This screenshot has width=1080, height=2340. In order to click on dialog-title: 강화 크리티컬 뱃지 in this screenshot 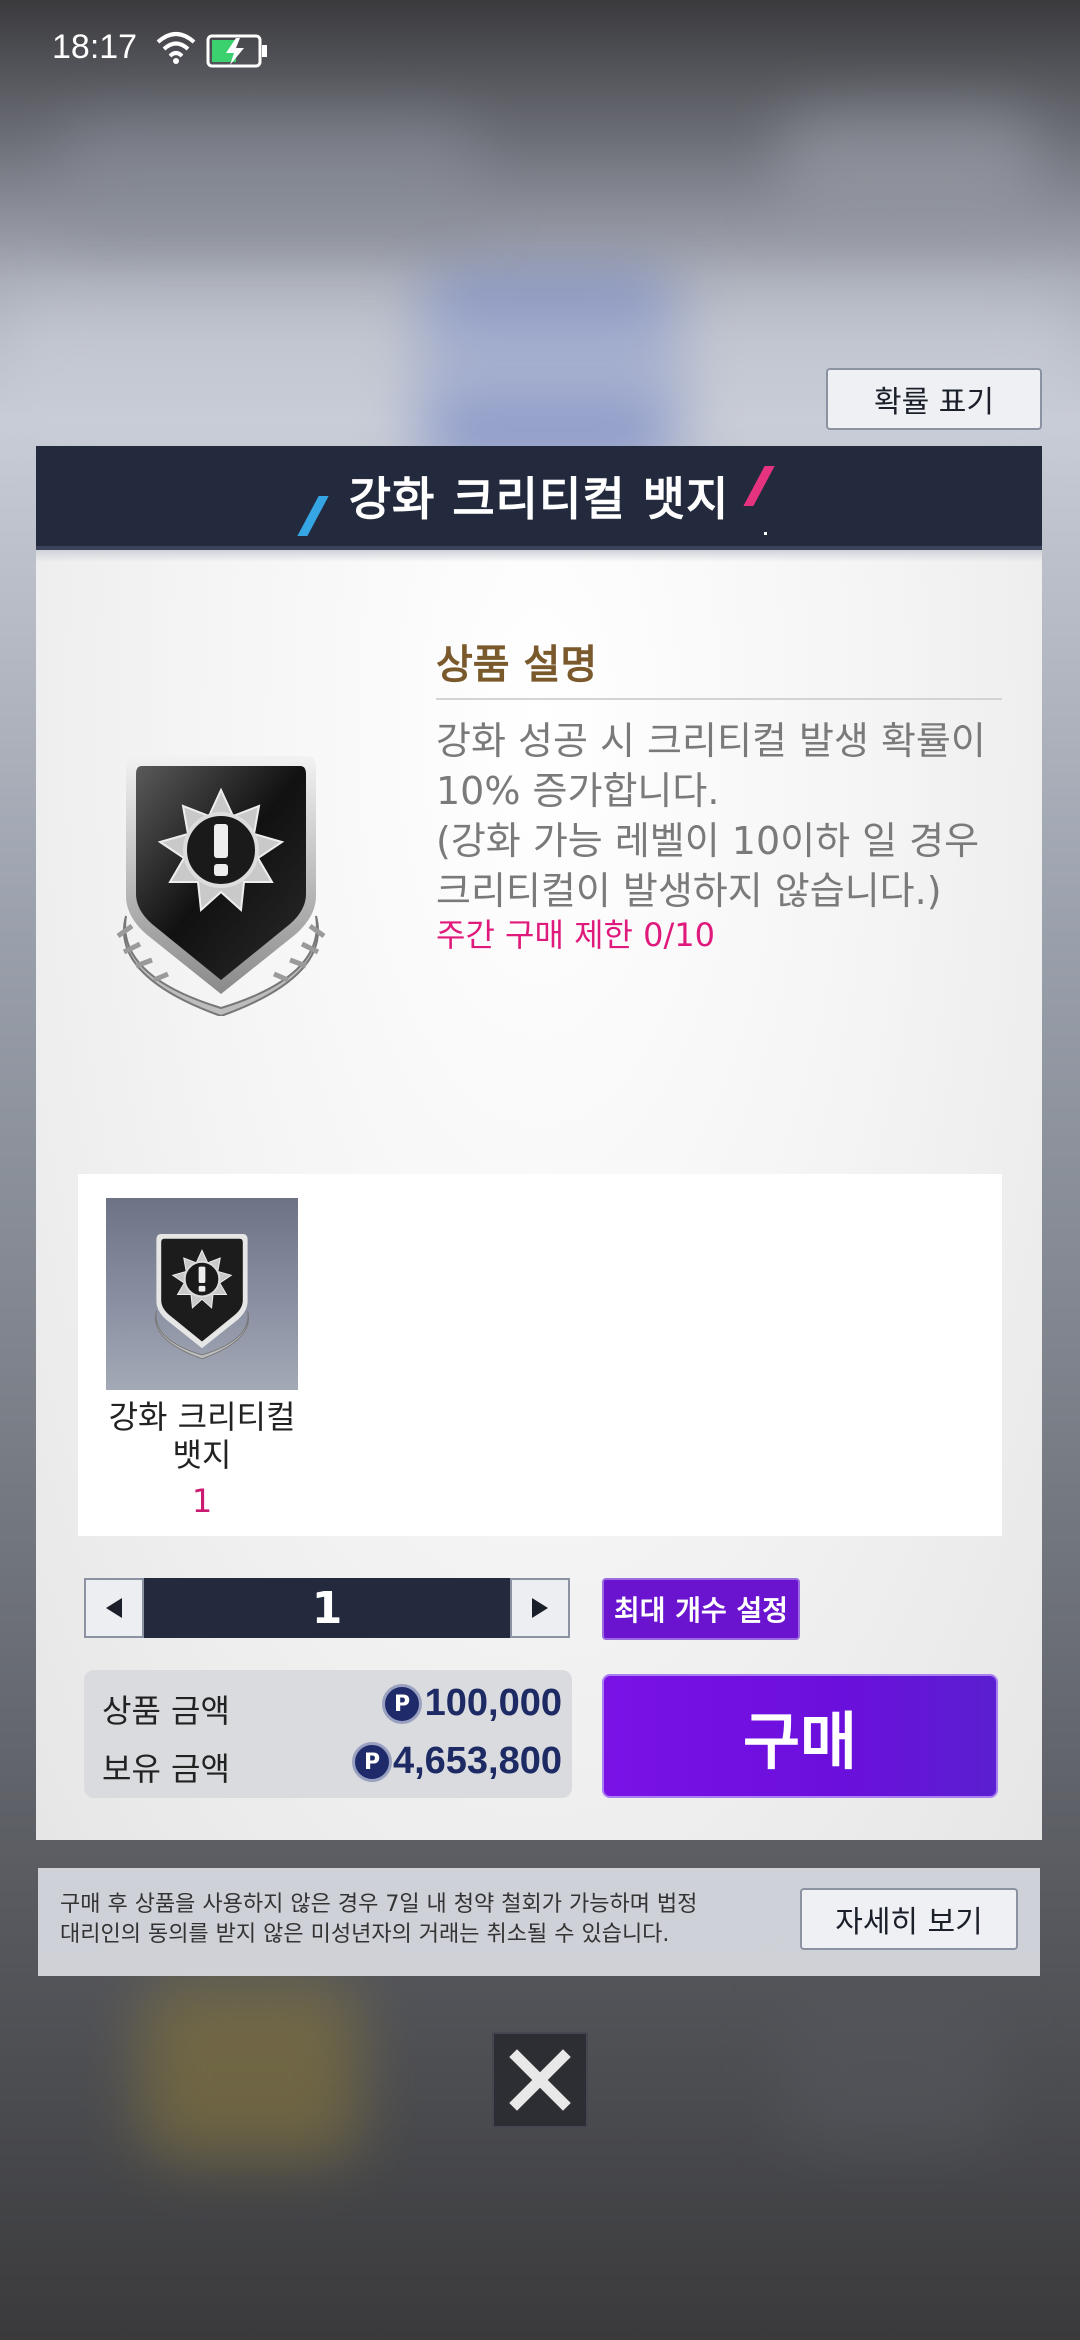, I will do `click(539, 499)`.